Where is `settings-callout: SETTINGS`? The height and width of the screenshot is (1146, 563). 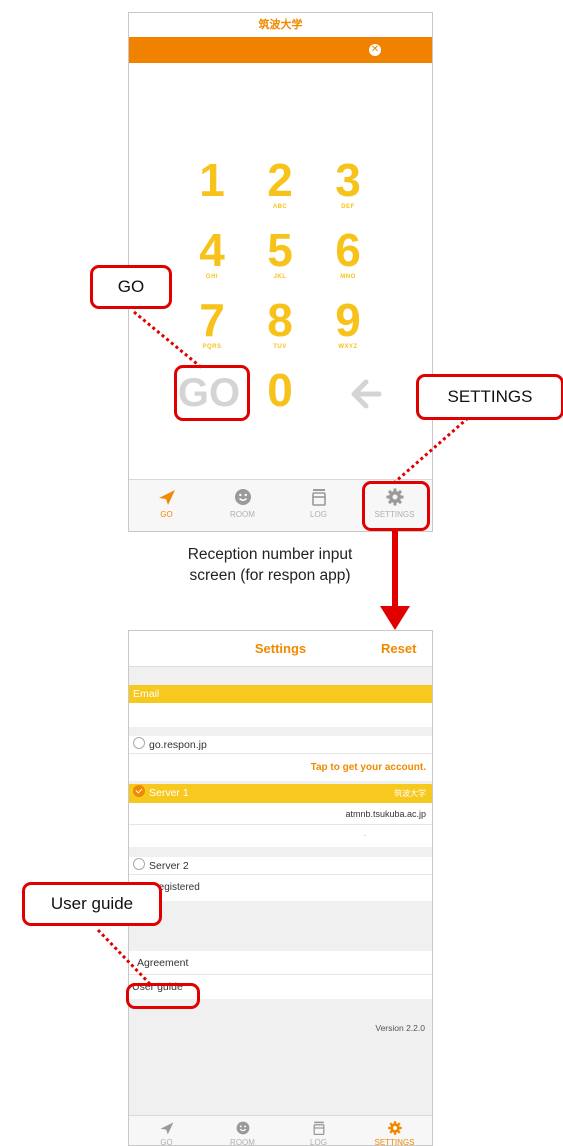 settings-callout: SETTINGS is located at coordinates (489, 397).